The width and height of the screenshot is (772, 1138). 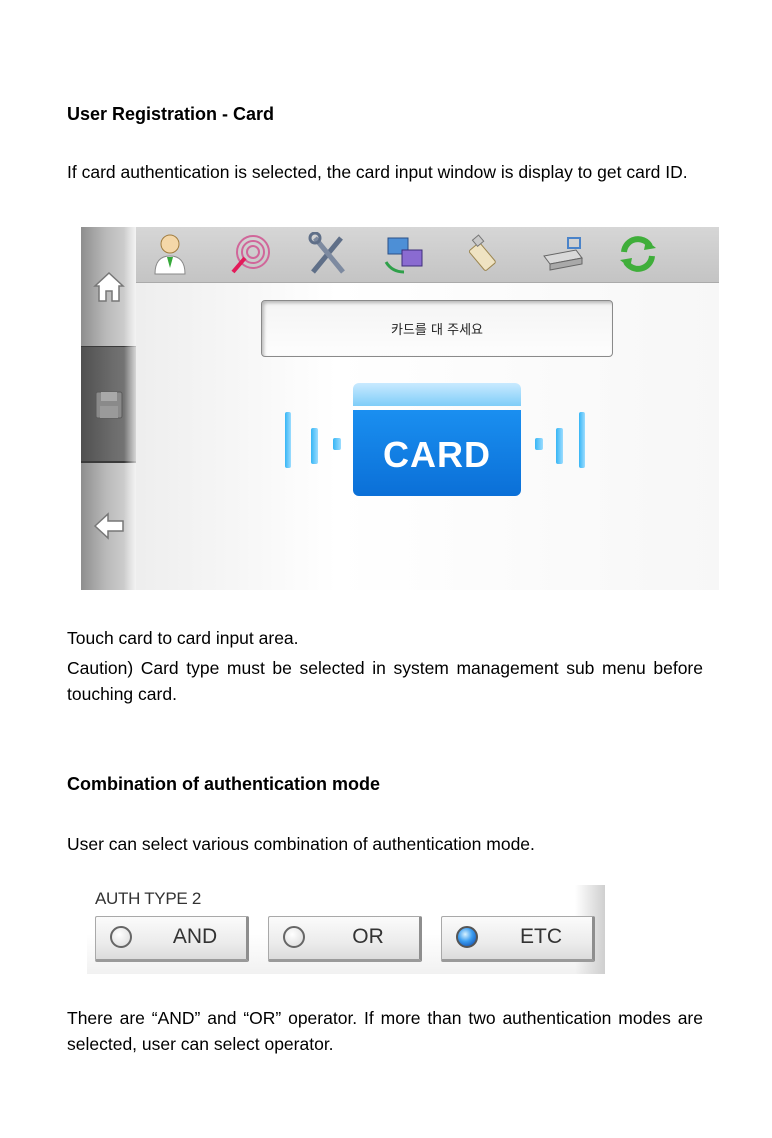 I want to click on fingerprint-button, so click(x=251, y=254).